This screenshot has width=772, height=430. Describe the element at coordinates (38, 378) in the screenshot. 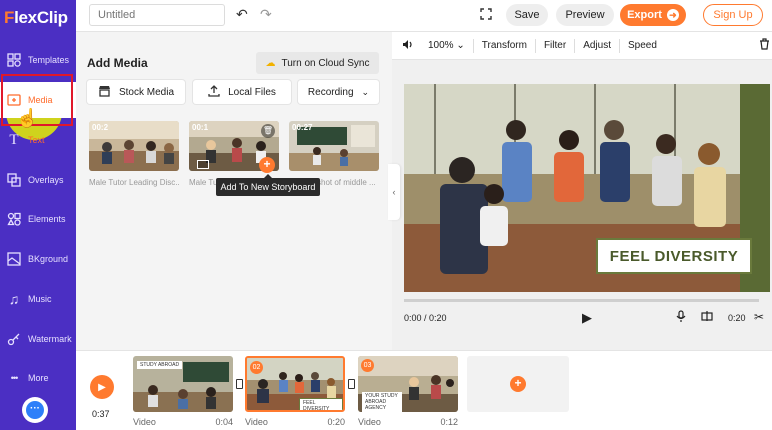

I see `sidebar-item-more: ••• More` at that location.